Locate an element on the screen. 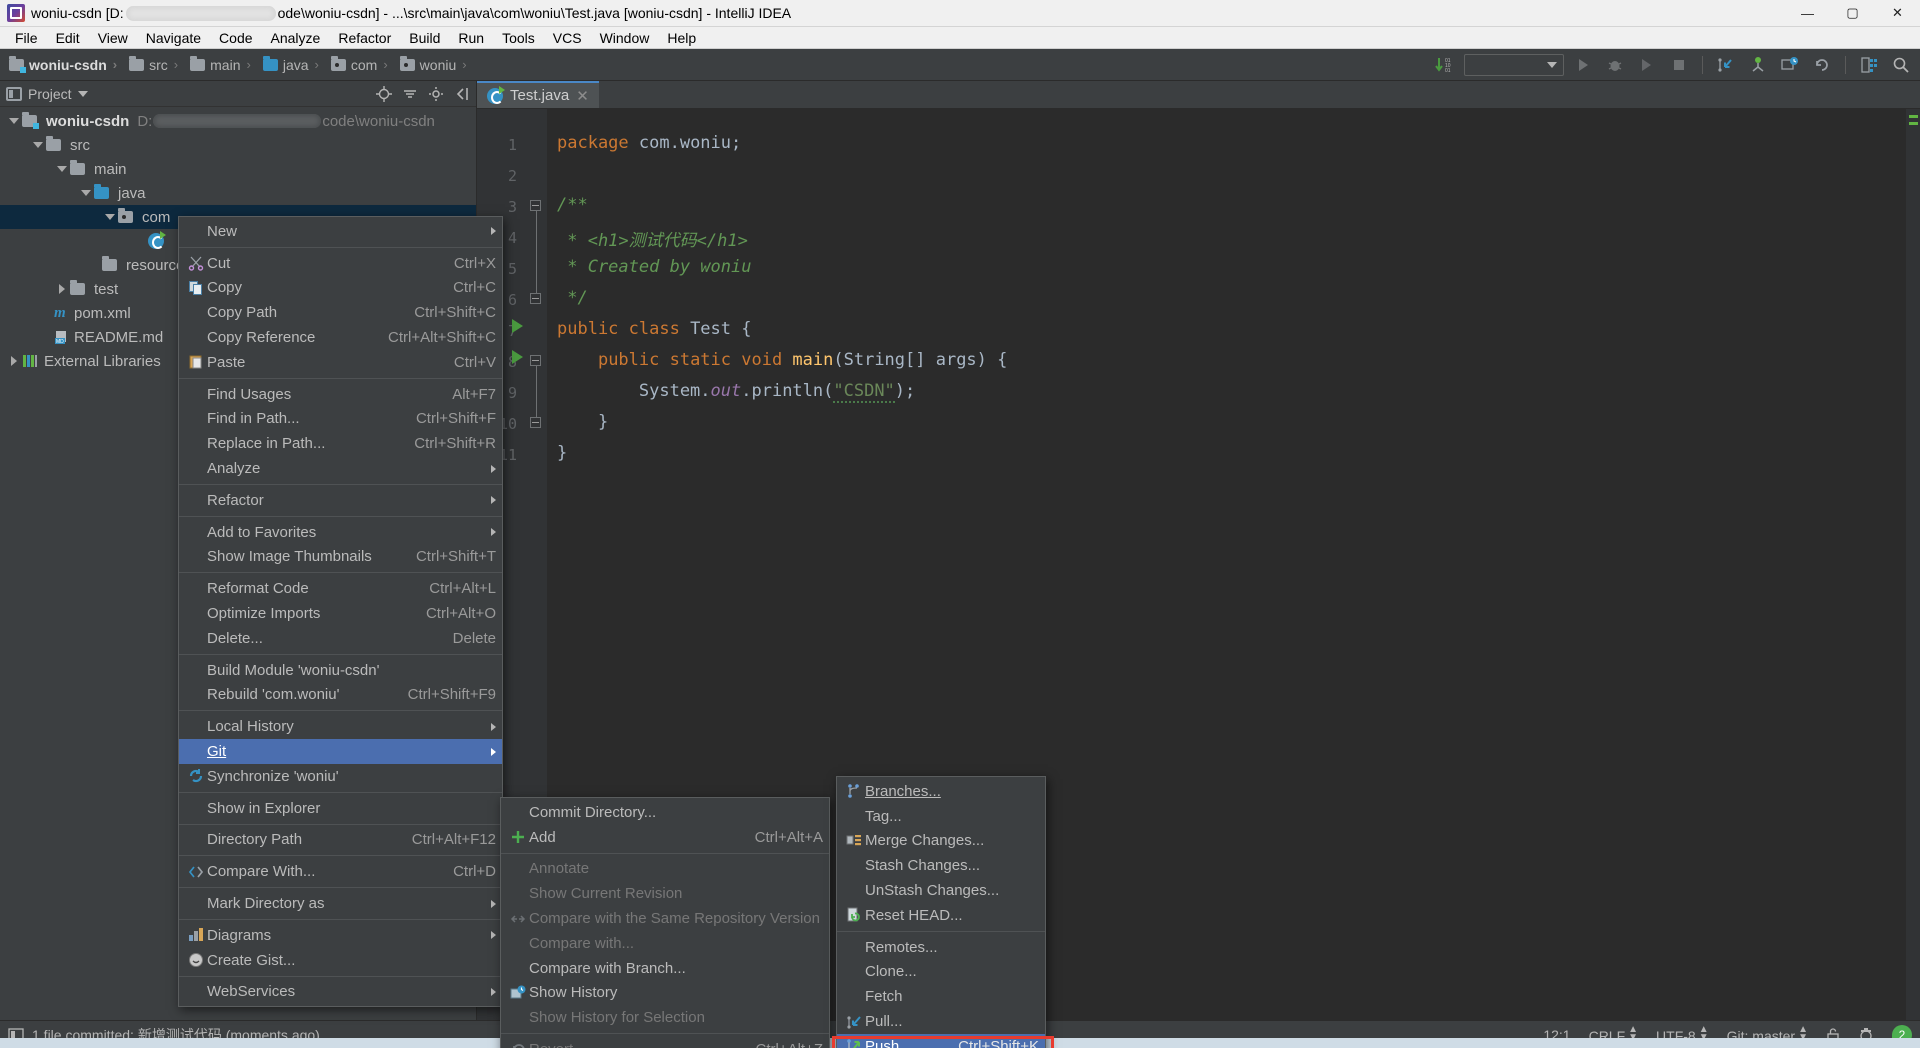 Image resolution: width=1920 pixels, height=1048 pixels. menu-run: Run is located at coordinates (471, 38).